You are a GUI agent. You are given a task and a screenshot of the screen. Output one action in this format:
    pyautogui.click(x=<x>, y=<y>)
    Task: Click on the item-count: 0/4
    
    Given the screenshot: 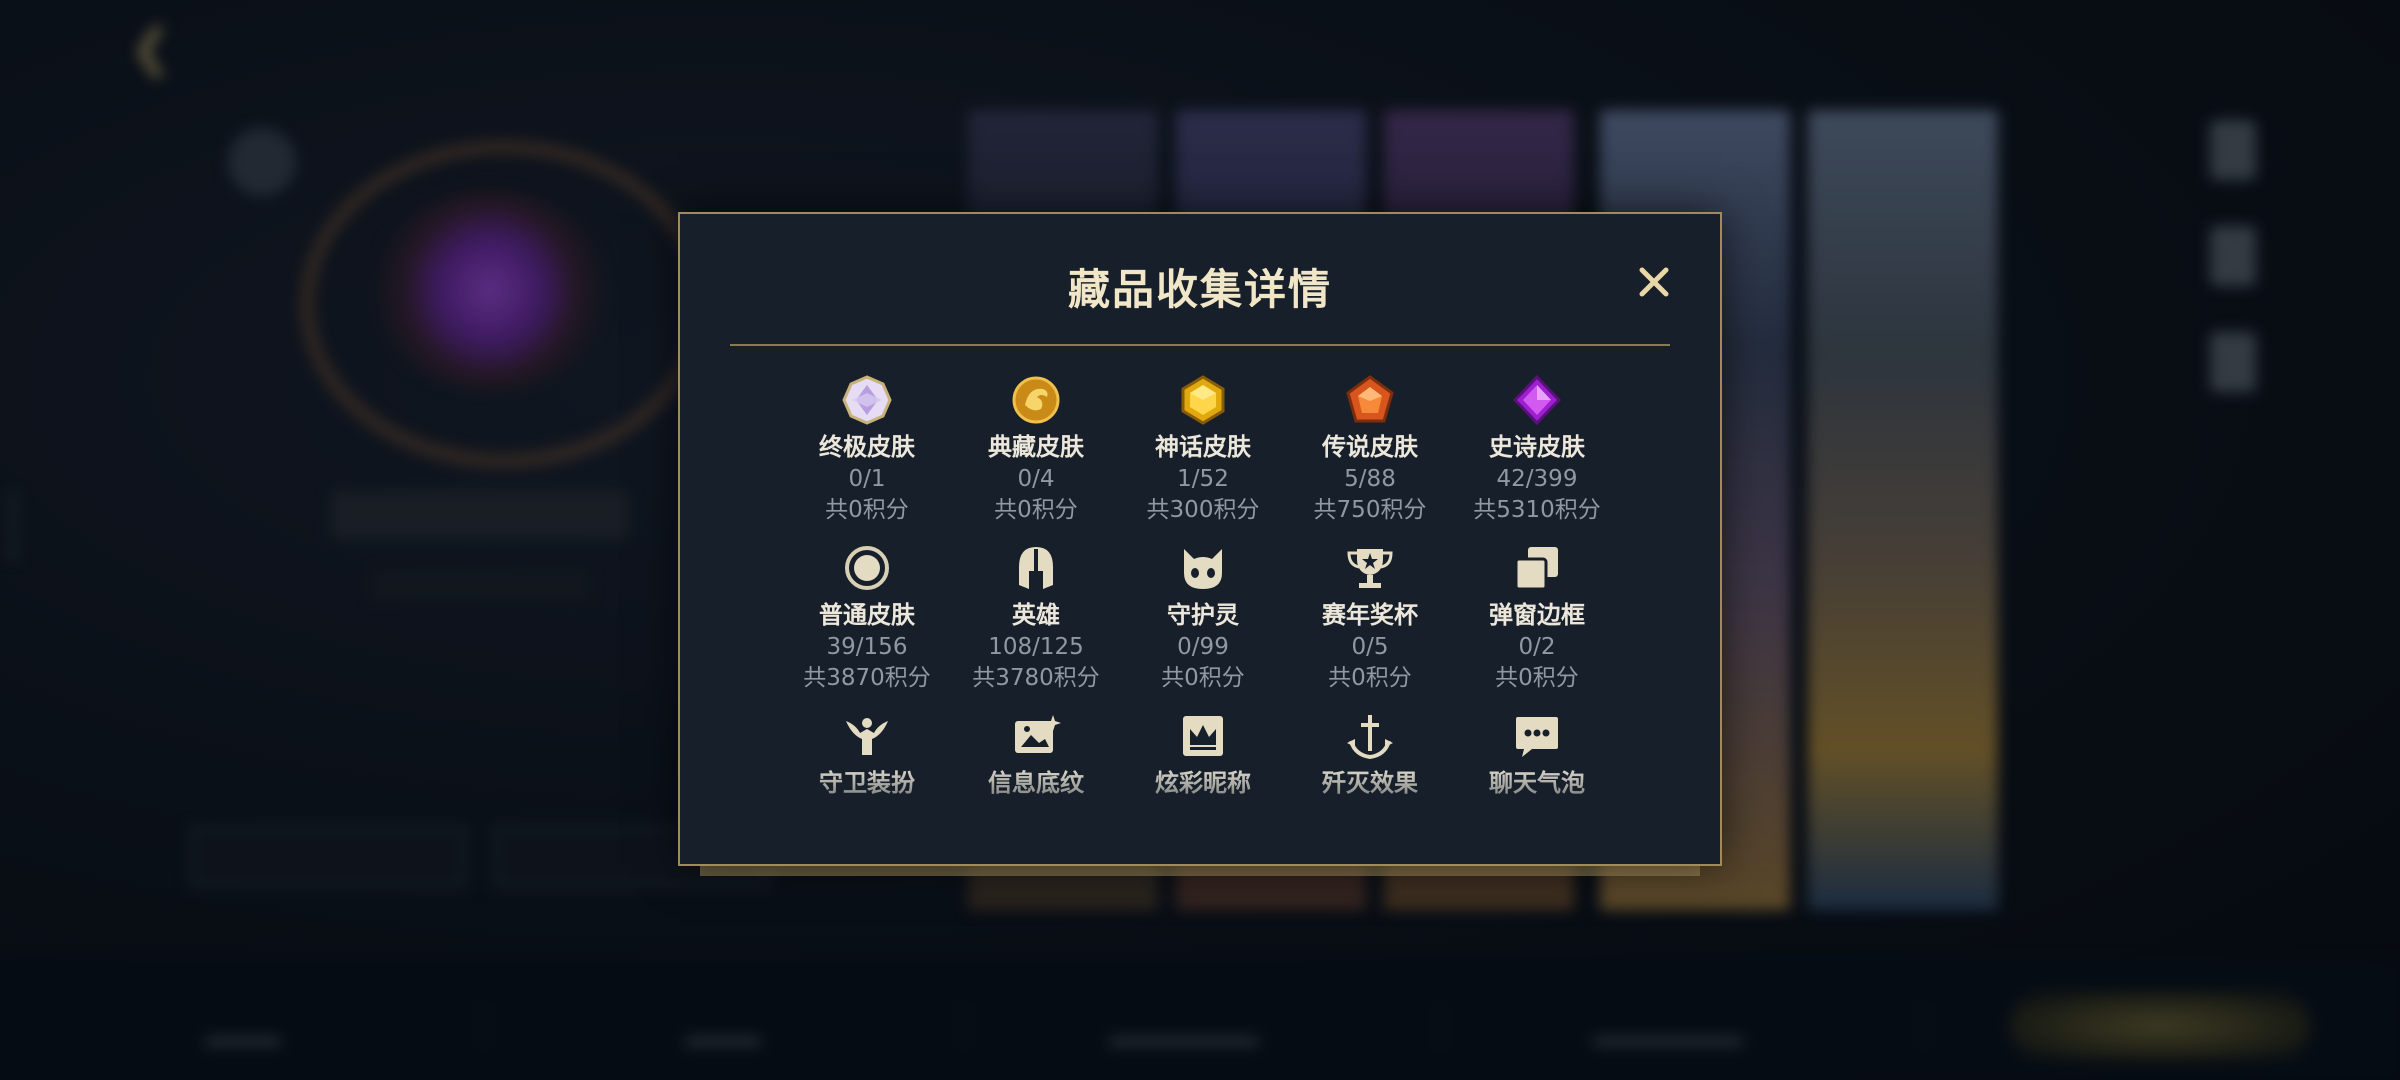 What is the action you would take?
    pyautogui.click(x=1036, y=479)
    